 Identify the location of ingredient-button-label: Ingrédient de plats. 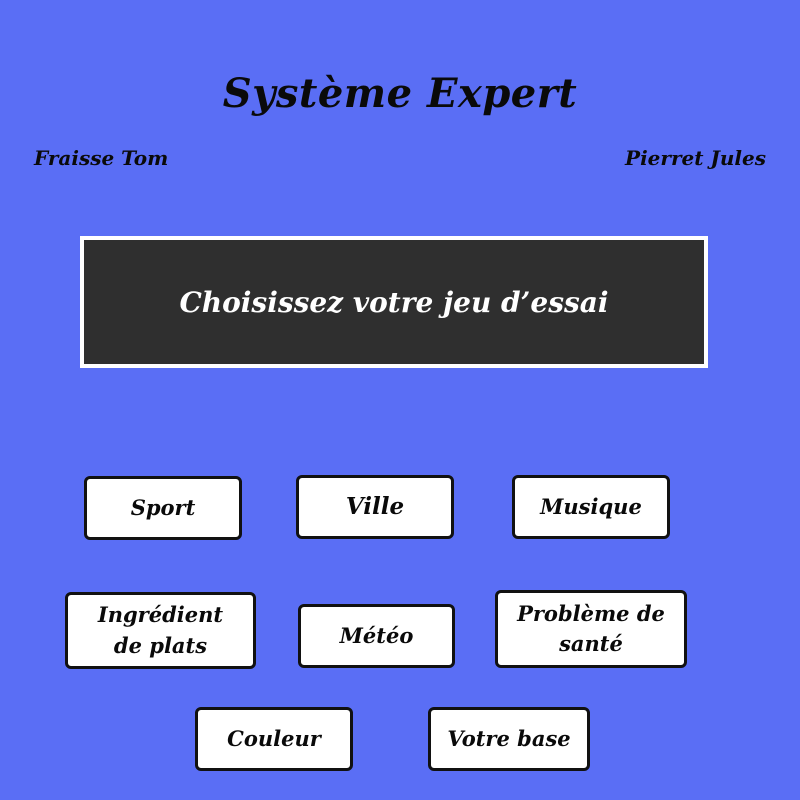
(160, 630).